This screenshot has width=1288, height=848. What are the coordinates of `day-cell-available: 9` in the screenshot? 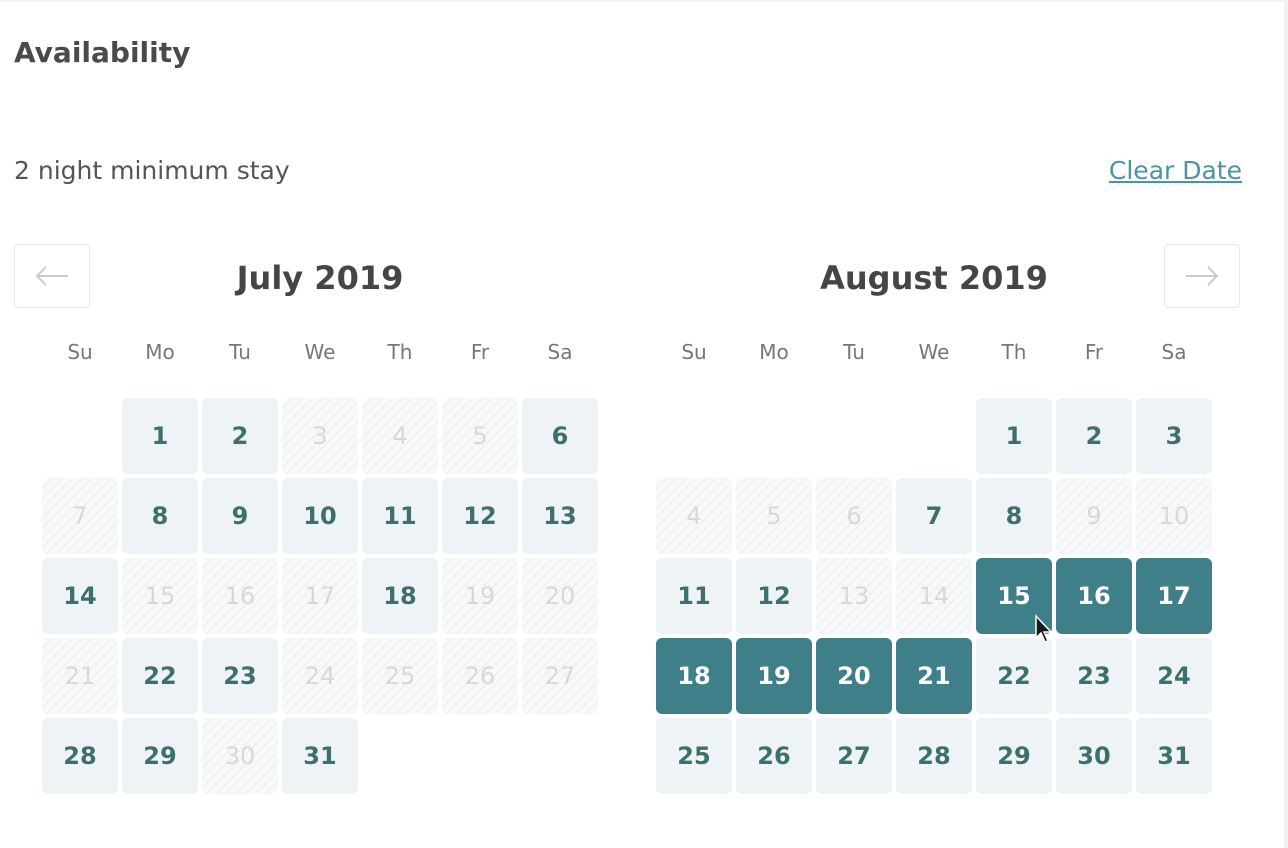 It's located at (240, 516).